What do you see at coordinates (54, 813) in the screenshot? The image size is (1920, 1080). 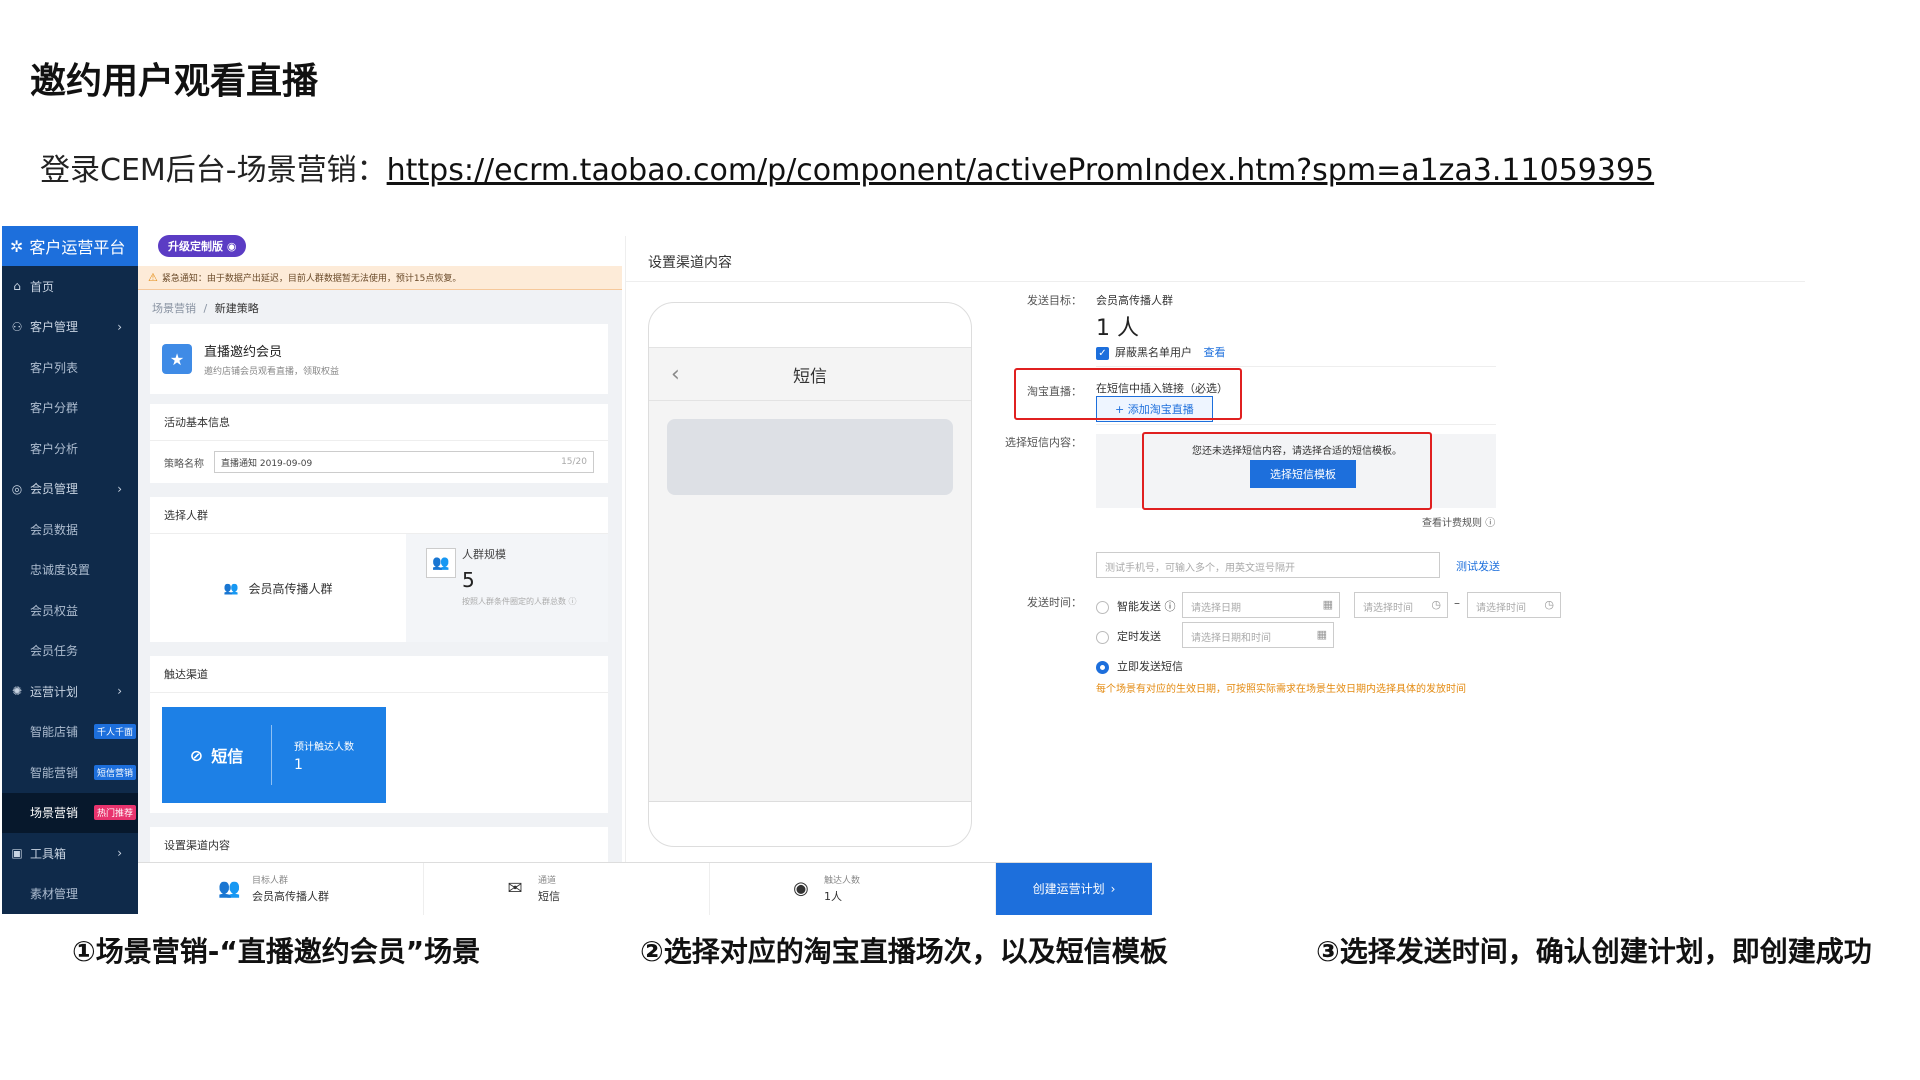 I see `sidebar-item-label: 场景营销` at bounding box center [54, 813].